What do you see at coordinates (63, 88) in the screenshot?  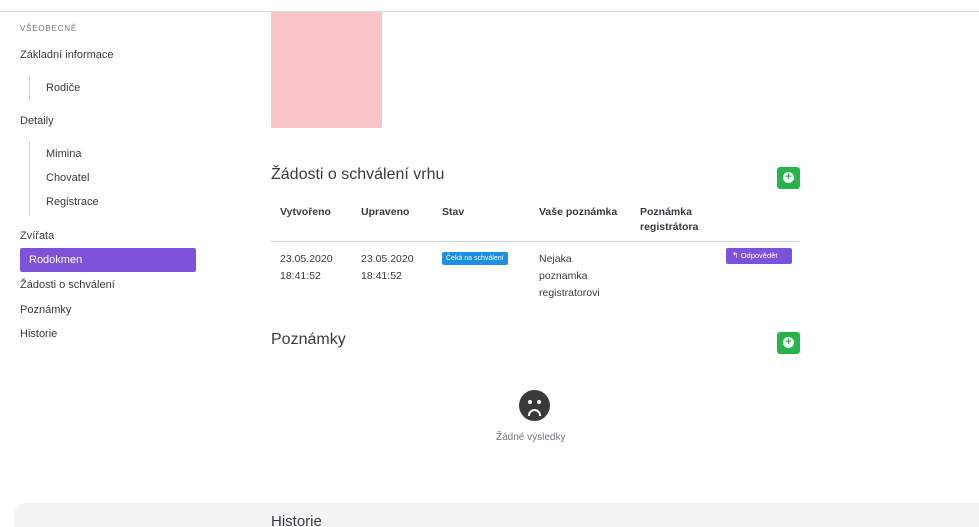 I see `sidebar-item-rodice: Rodiče` at bounding box center [63, 88].